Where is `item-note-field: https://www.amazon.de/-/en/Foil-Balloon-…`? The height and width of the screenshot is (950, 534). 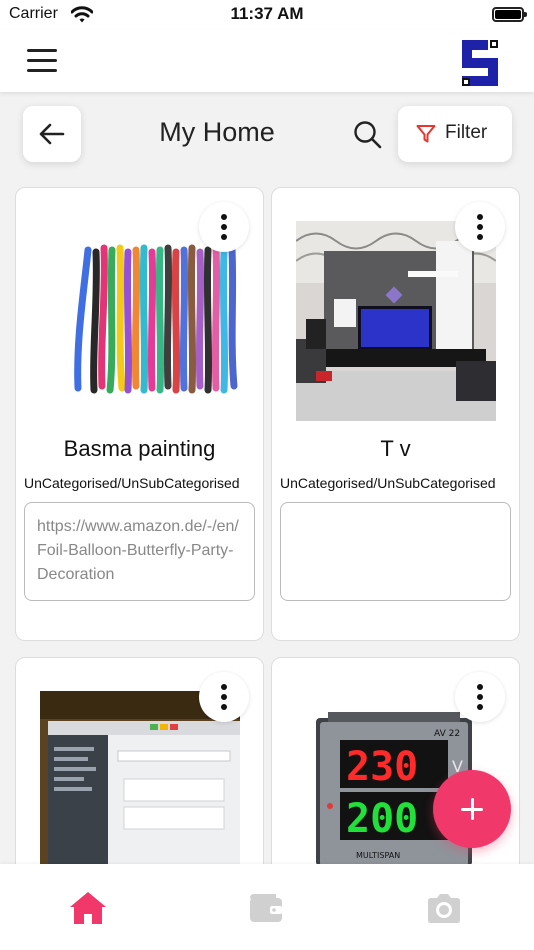 item-note-field: https://www.amazon.de/-/en/Foil-Balloon-… is located at coordinates (139, 551).